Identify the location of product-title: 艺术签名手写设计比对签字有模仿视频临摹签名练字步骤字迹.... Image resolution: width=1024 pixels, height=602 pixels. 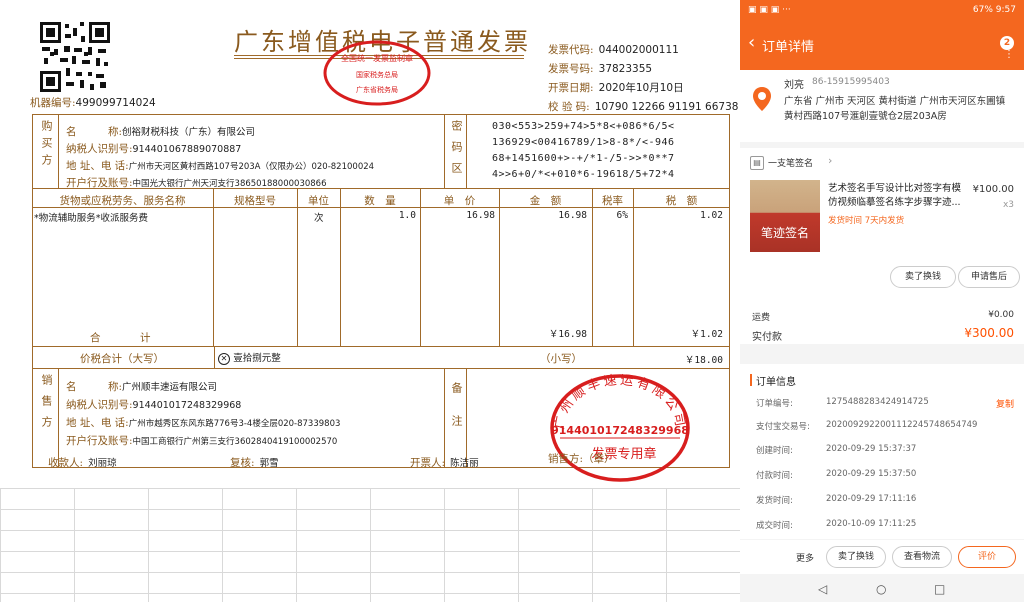
(898, 196).